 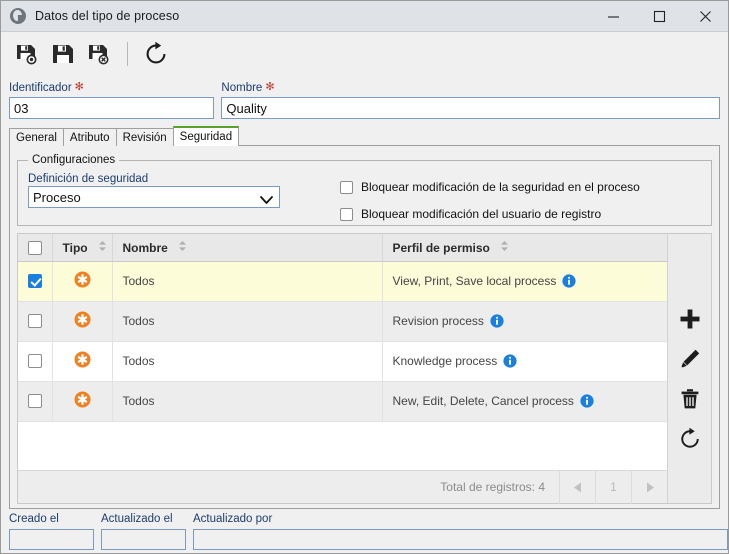 What do you see at coordinates (107, 16) in the screenshot?
I see `window-title: Datos del tipo de proceso` at bounding box center [107, 16].